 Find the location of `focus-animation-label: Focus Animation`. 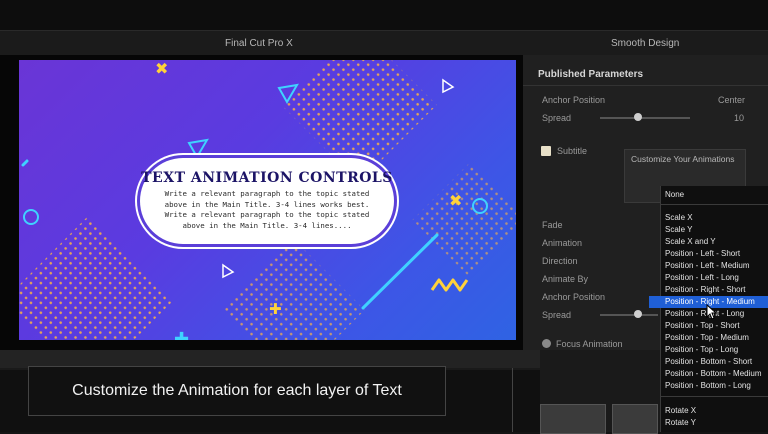

focus-animation-label: Focus Animation is located at coordinates (589, 344).